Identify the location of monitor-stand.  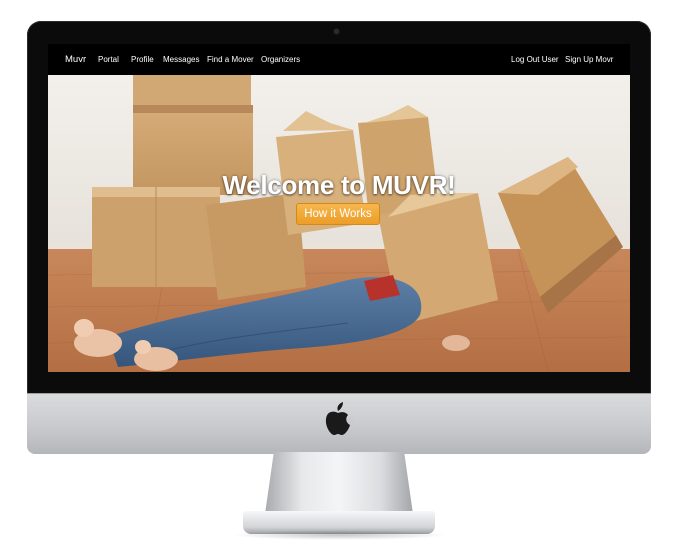
(339, 483).